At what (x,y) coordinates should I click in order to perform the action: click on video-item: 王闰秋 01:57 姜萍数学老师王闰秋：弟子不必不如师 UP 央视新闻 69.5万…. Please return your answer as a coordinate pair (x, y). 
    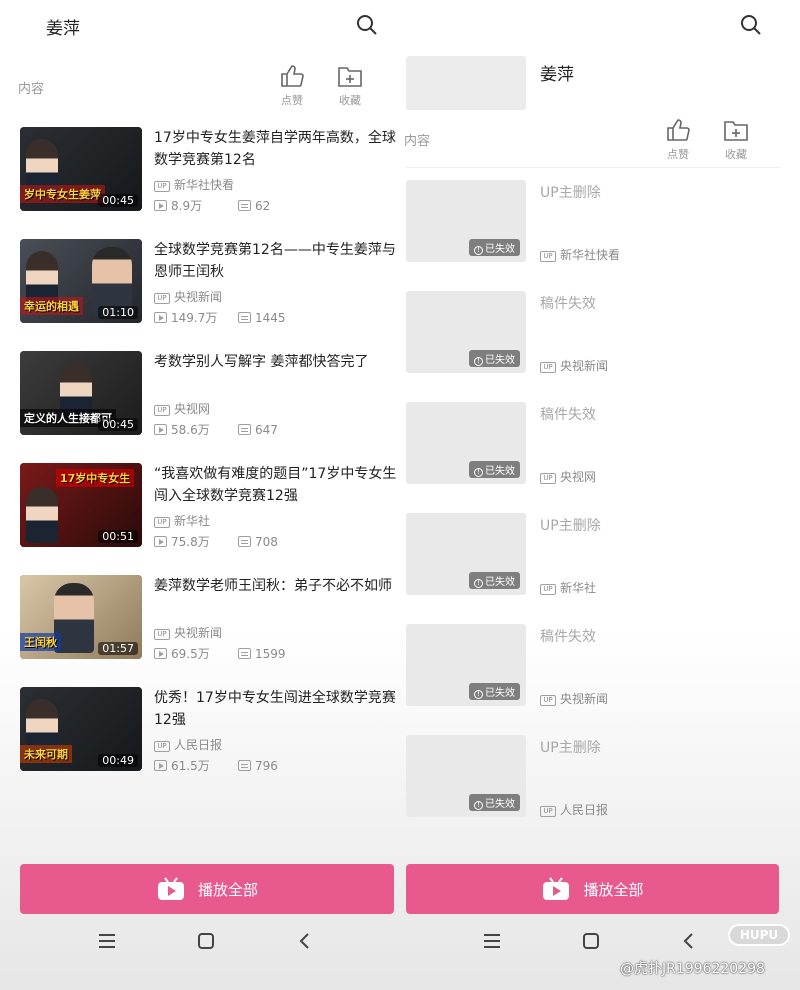
    Looking at the image, I should click on (210, 620).